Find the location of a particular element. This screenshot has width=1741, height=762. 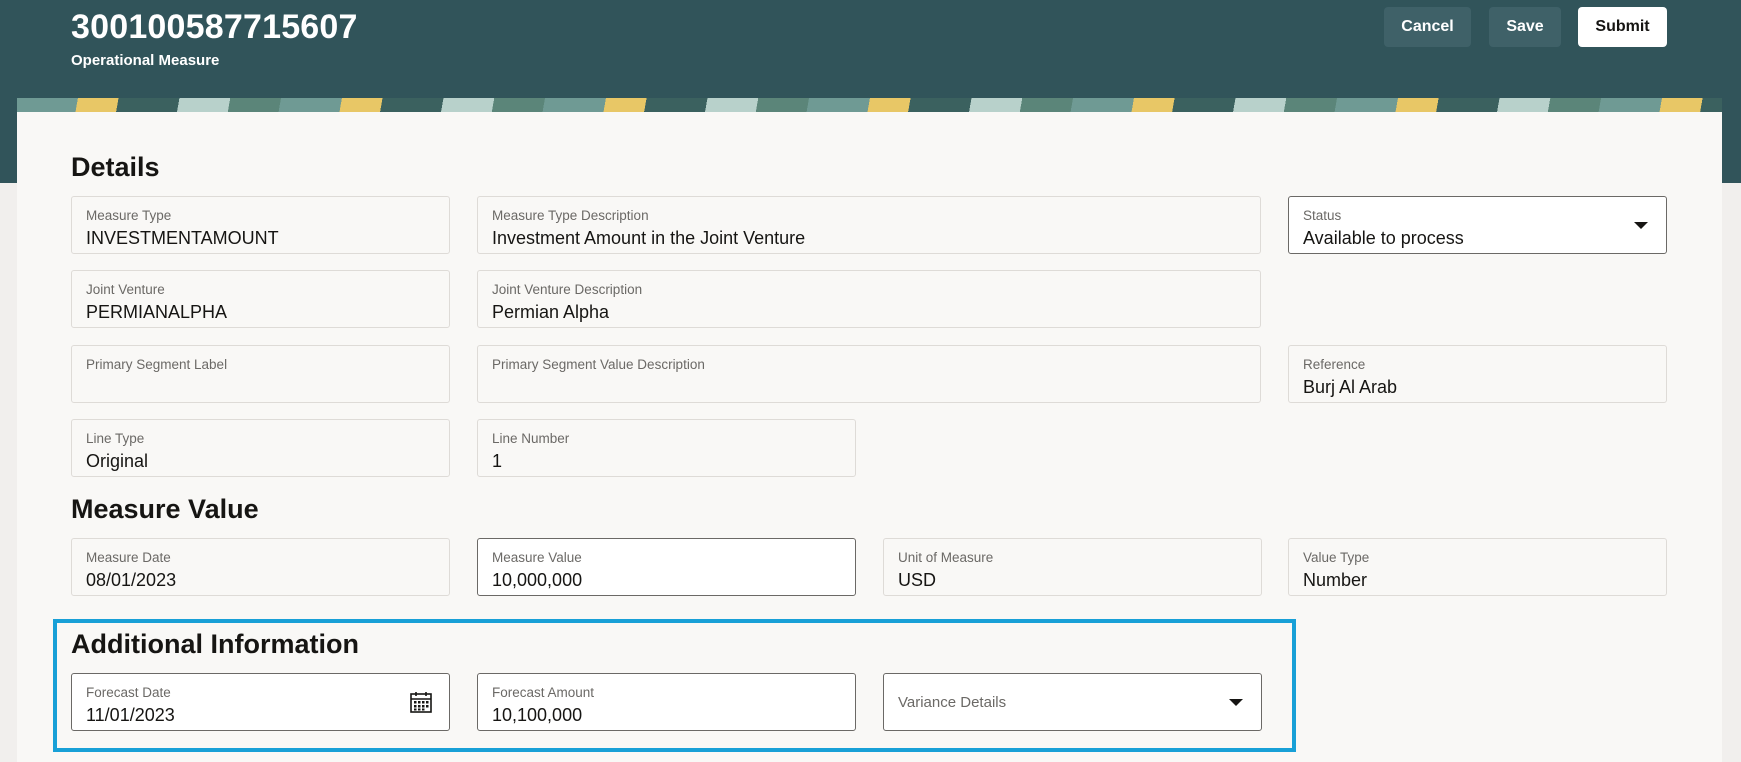

unit-of-measure-field: Unit of Measure USD is located at coordinates (1072, 567).